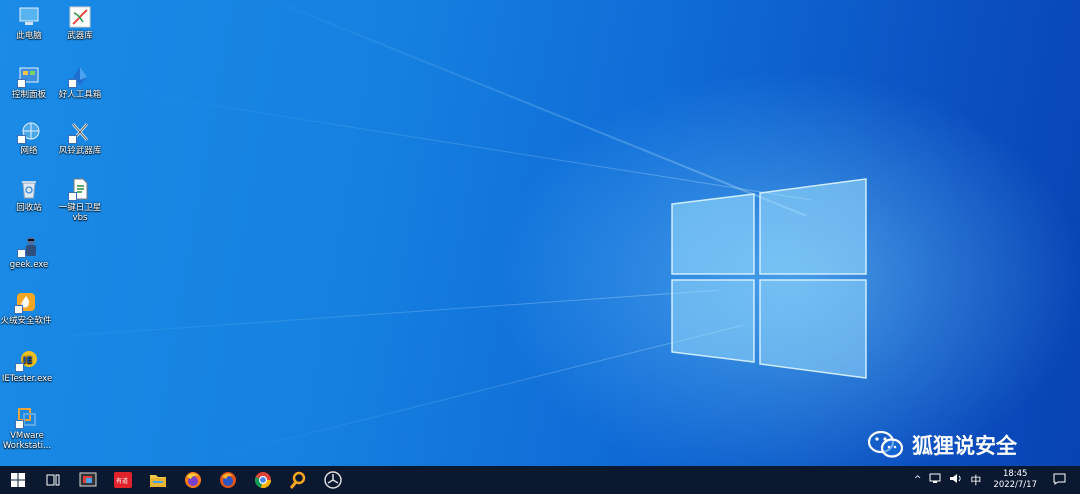  What do you see at coordinates (80, 213) in the screenshot?
I see `desktop-icon-label: 一键日卫星 vbs` at bounding box center [80, 213].